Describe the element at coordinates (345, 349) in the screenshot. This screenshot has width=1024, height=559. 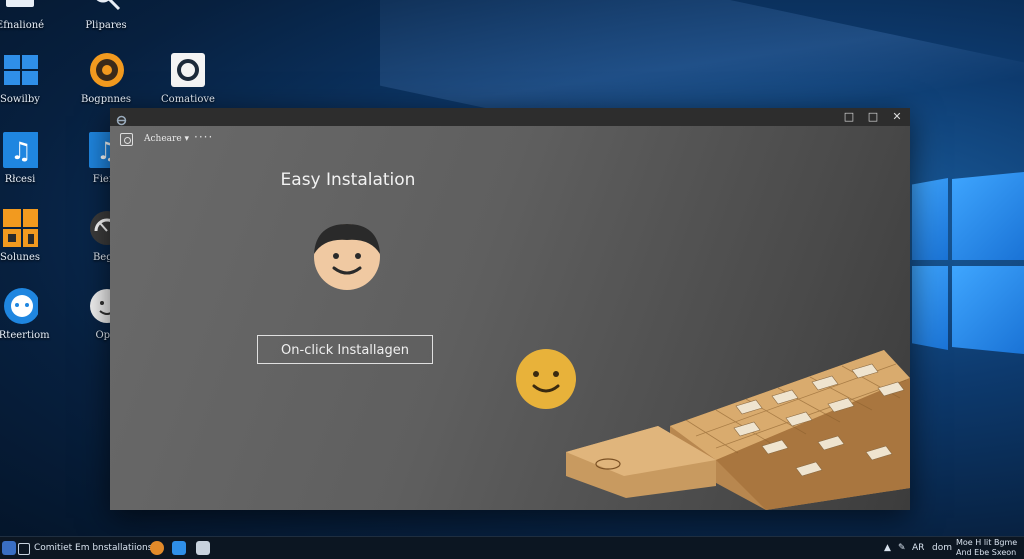
I see `install-button: On-click Installagen` at that location.